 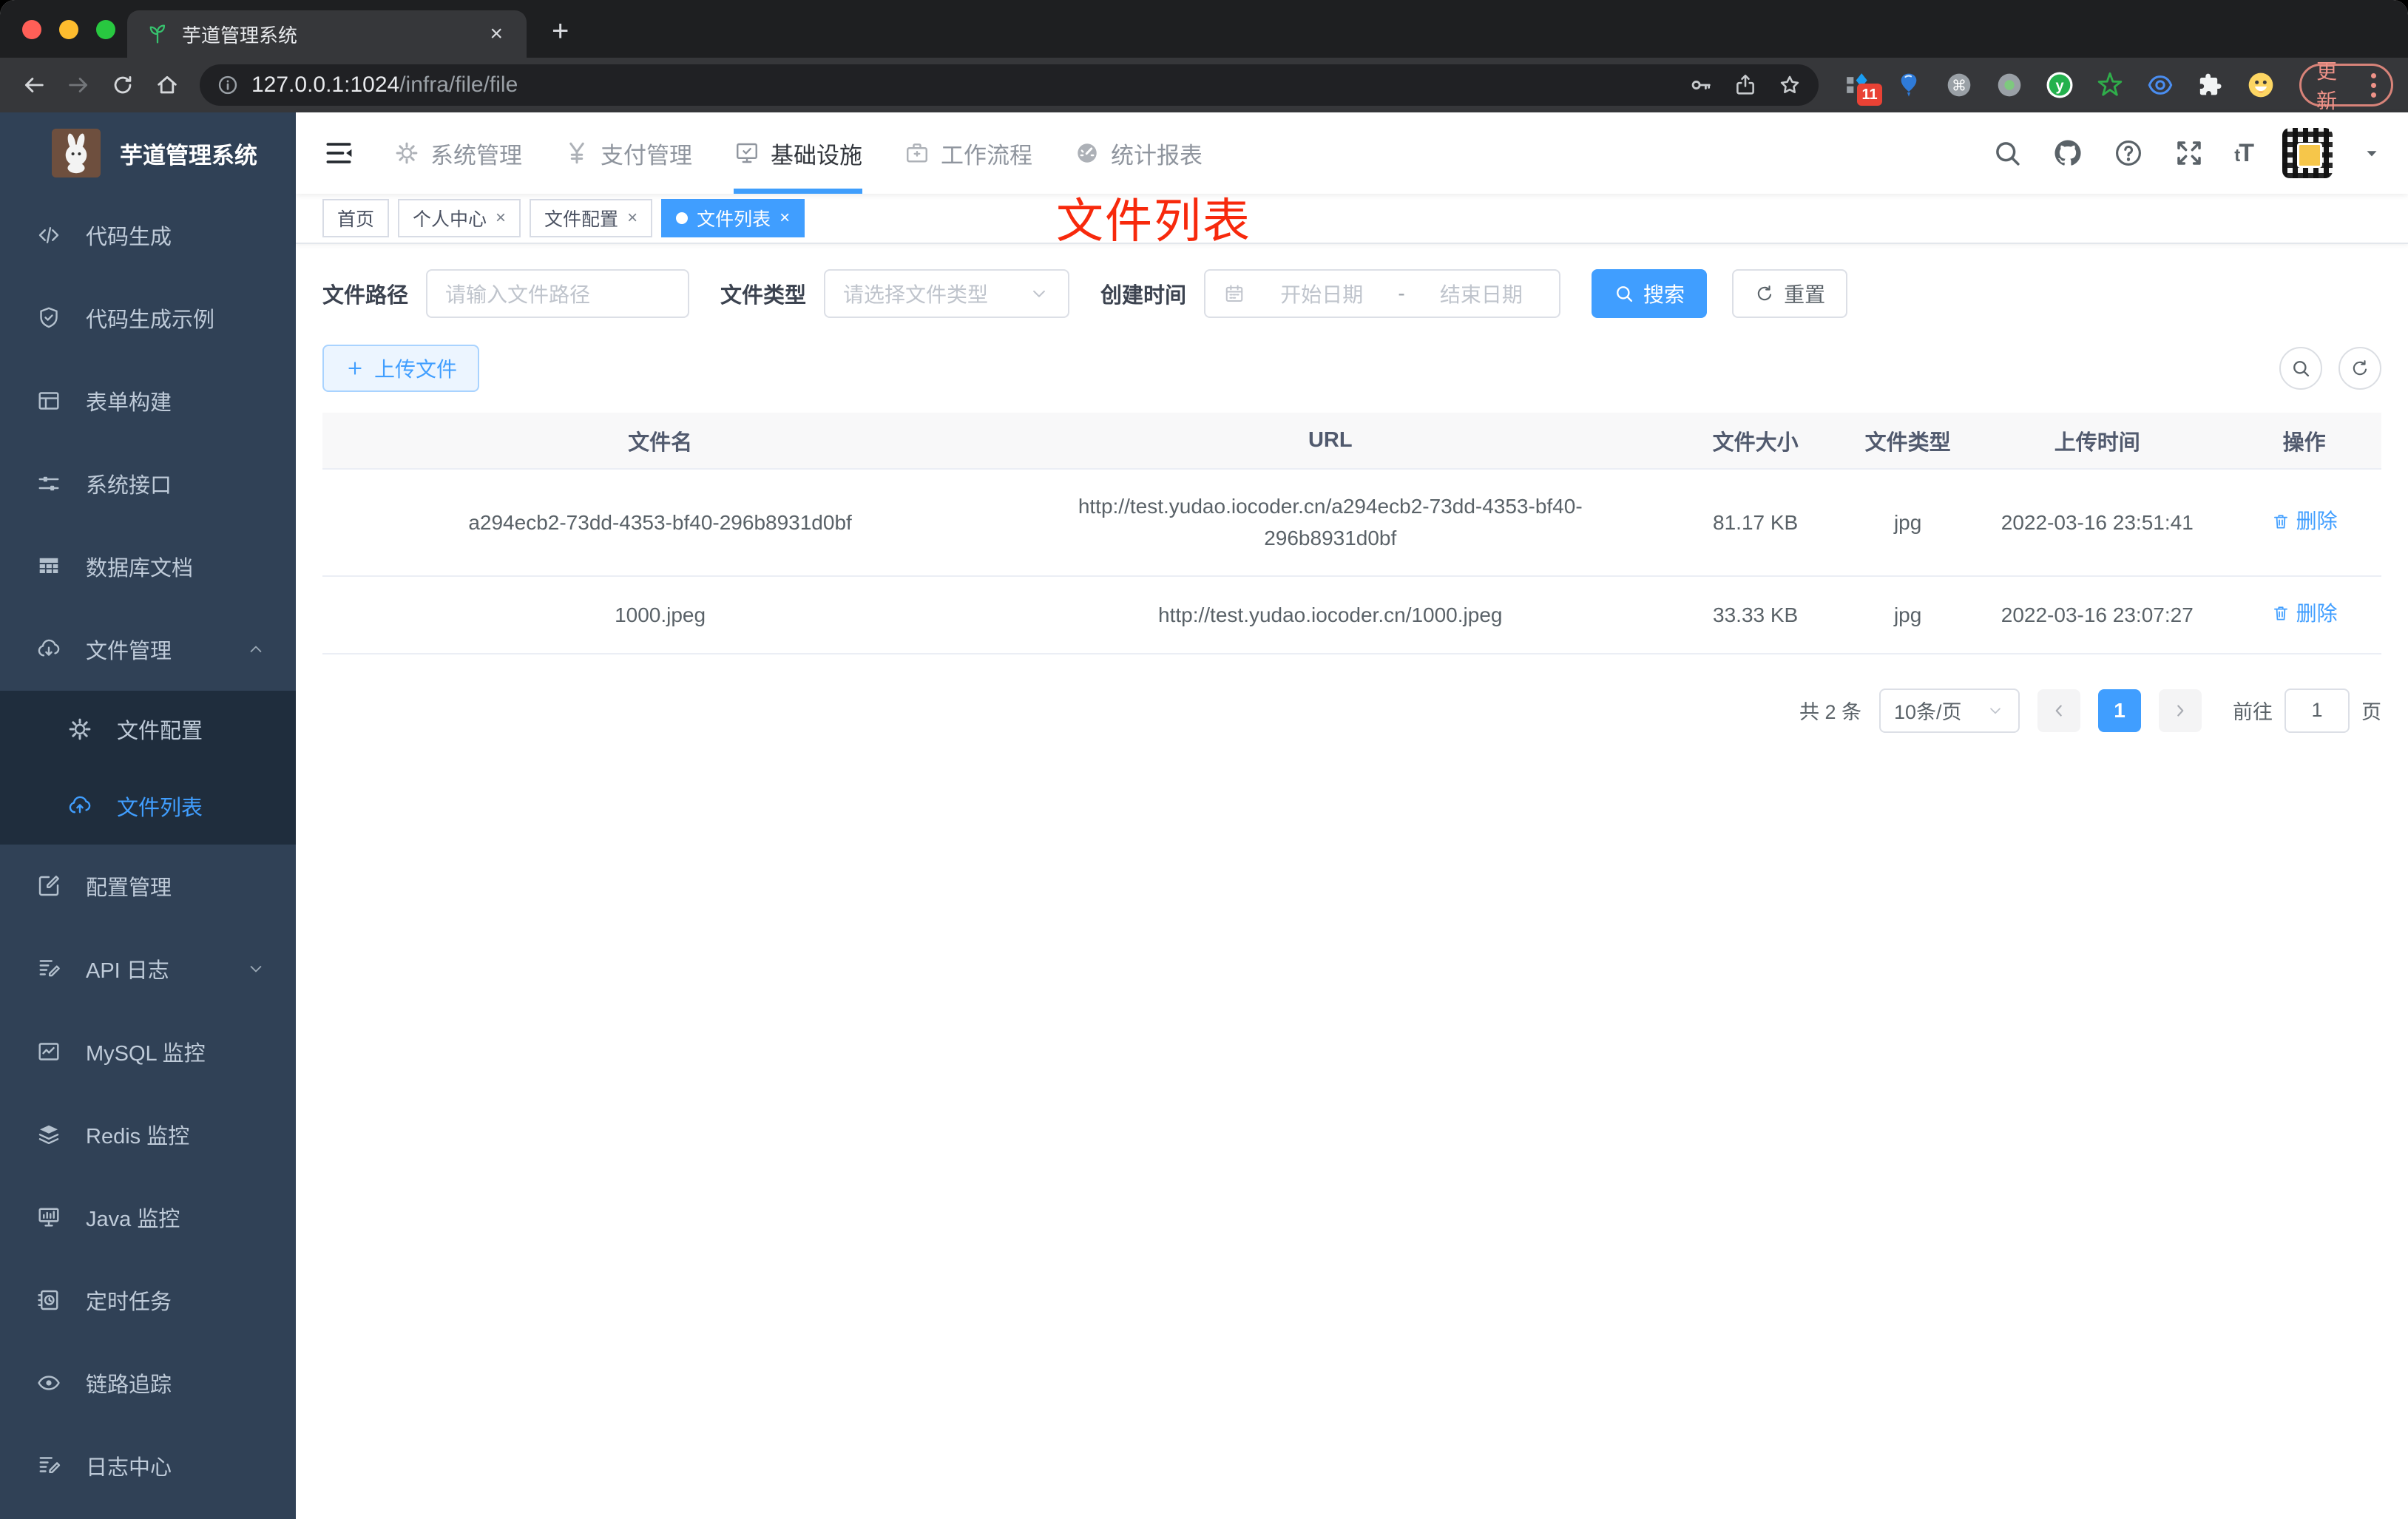 I want to click on database-table-icon, so click(x=49, y=566).